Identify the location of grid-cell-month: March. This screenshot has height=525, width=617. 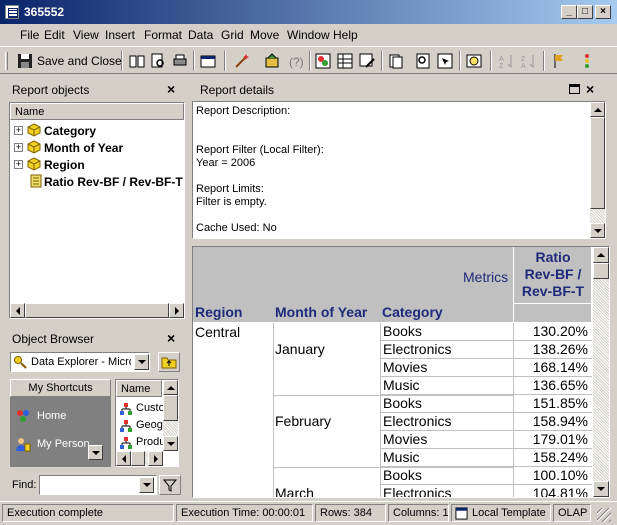
(294, 491).